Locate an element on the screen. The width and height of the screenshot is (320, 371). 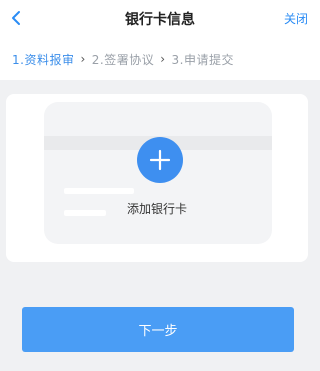
step-1: 1.资料报审 is located at coordinates (43, 59).